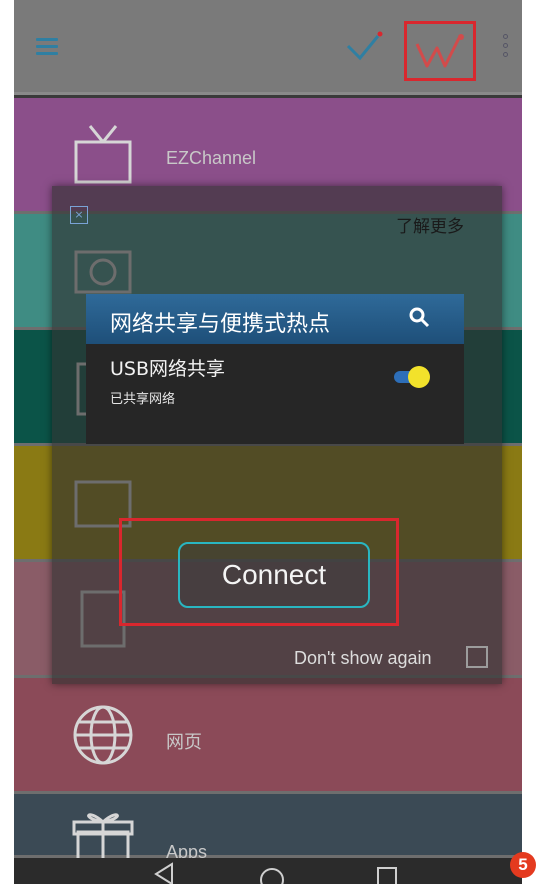 Image resolution: width=536 pixels, height=884 pixels. What do you see at coordinates (275, 369) in the screenshot?
I see `tethering-preview-image: 网络共享与便携式热点 USB网络共享 已共享网络` at bounding box center [275, 369].